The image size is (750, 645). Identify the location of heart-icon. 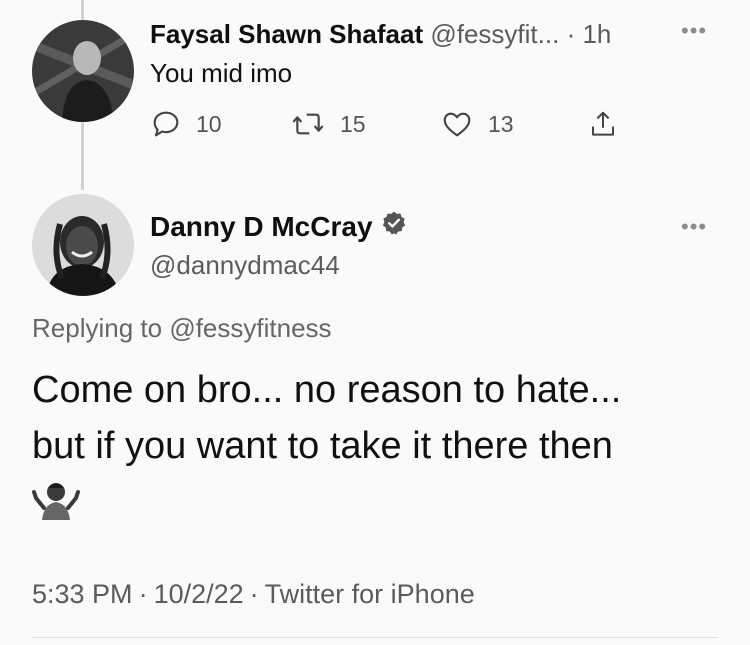
(457, 124).